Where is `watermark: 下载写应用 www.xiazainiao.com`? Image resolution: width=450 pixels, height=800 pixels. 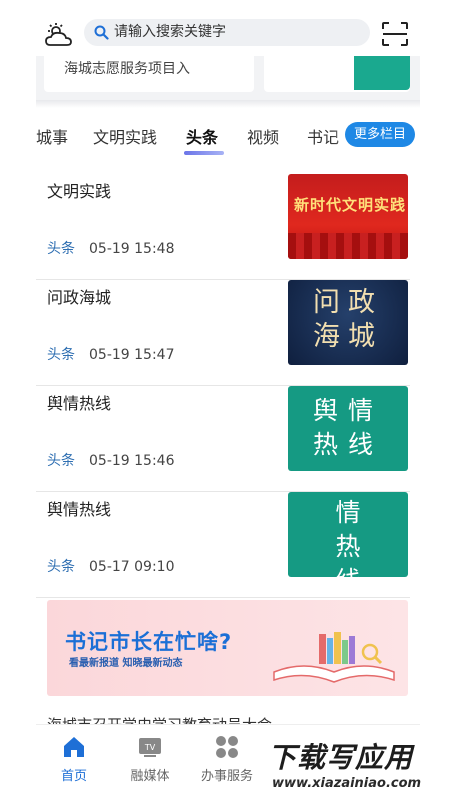 watermark: 下载写应用 www.xiazainiao.com is located at coordinates (356, 766).